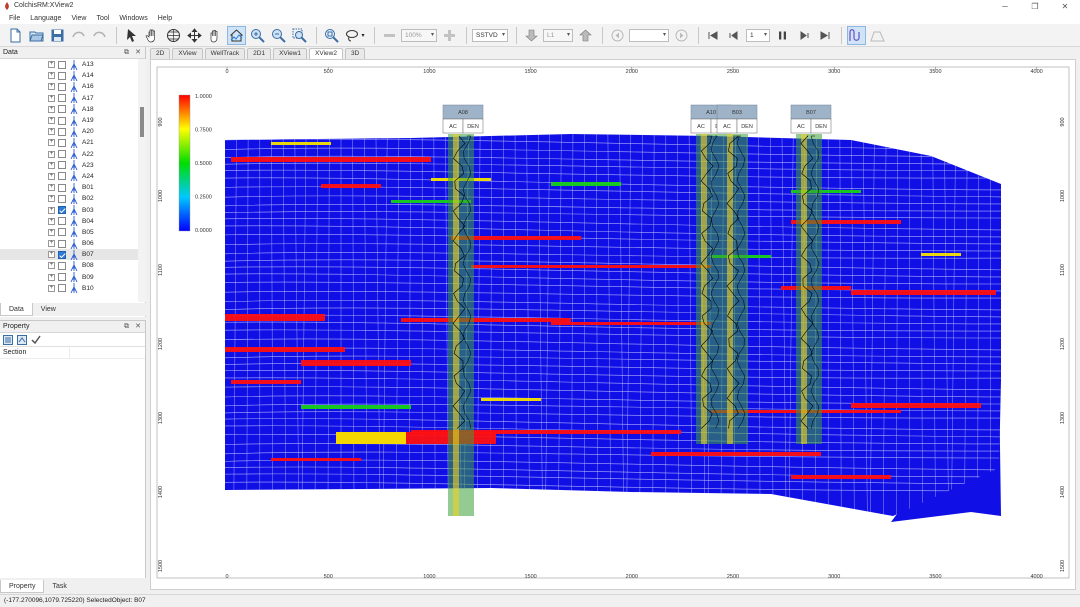 This screenshot has height=607, width=1080. What do you see at coordinates (856, 35) in the screenshot?
I see `curve-tool-button` at bounding box center [856, 35].